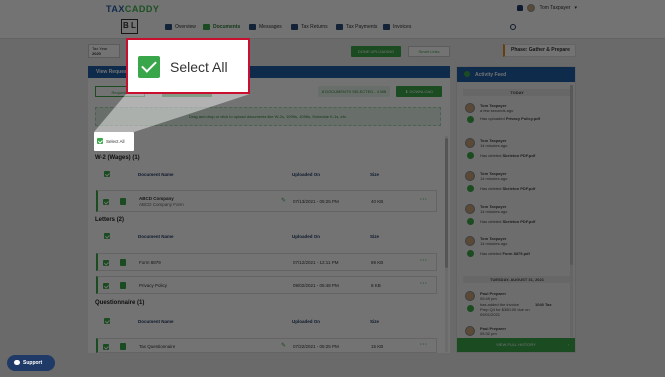 This screenshot has height=377, width=665. What do you see at coordinates (332, 8) in the screenshot?
I see `top-bar: TAXCADDY Tom Taxpayer ▾` at bounding box center [332, 8].